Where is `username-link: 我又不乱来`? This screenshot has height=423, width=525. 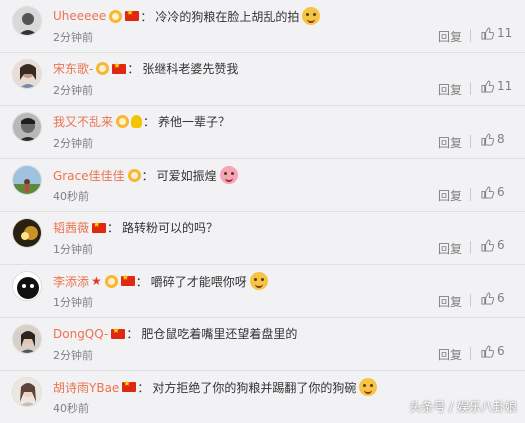
username-link: 我又不乱来 is located at coordinates (83, 121).